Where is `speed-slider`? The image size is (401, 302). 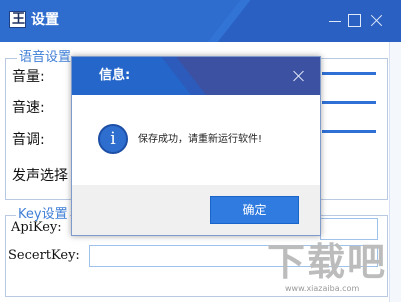
speed-slider is located at coordinates (349, 102).